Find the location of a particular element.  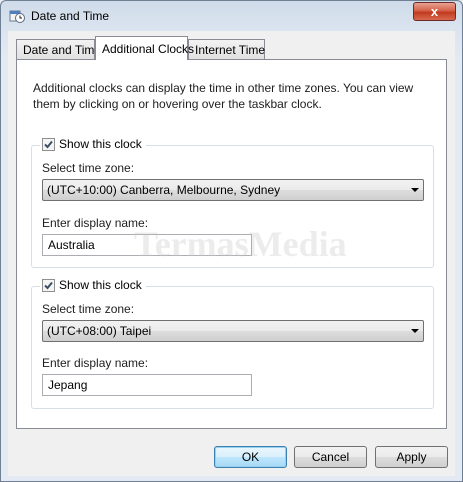

tab-label: Internet Time is located at coordinates (230, 50).